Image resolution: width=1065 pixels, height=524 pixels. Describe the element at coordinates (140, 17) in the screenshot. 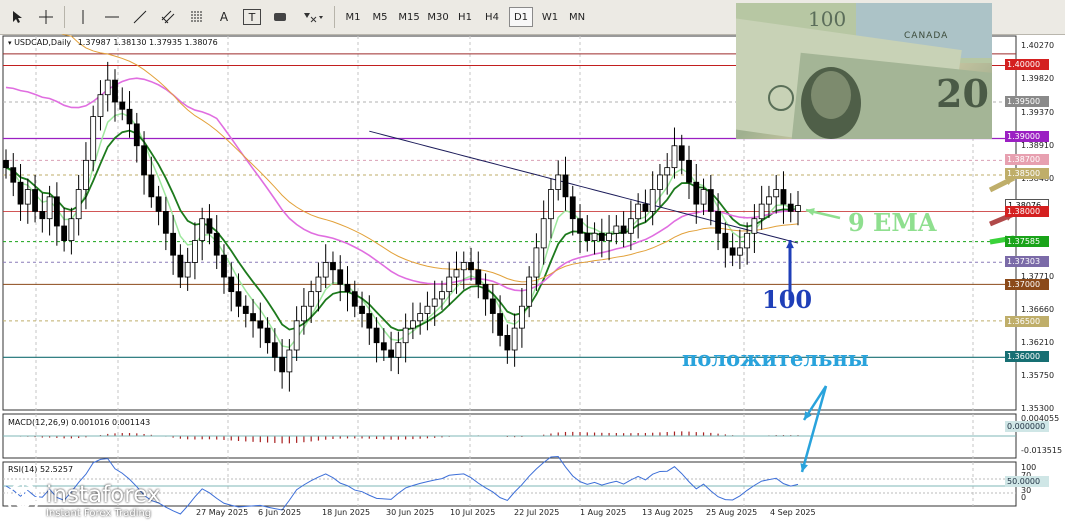

I see `trendline-icon` at that location.